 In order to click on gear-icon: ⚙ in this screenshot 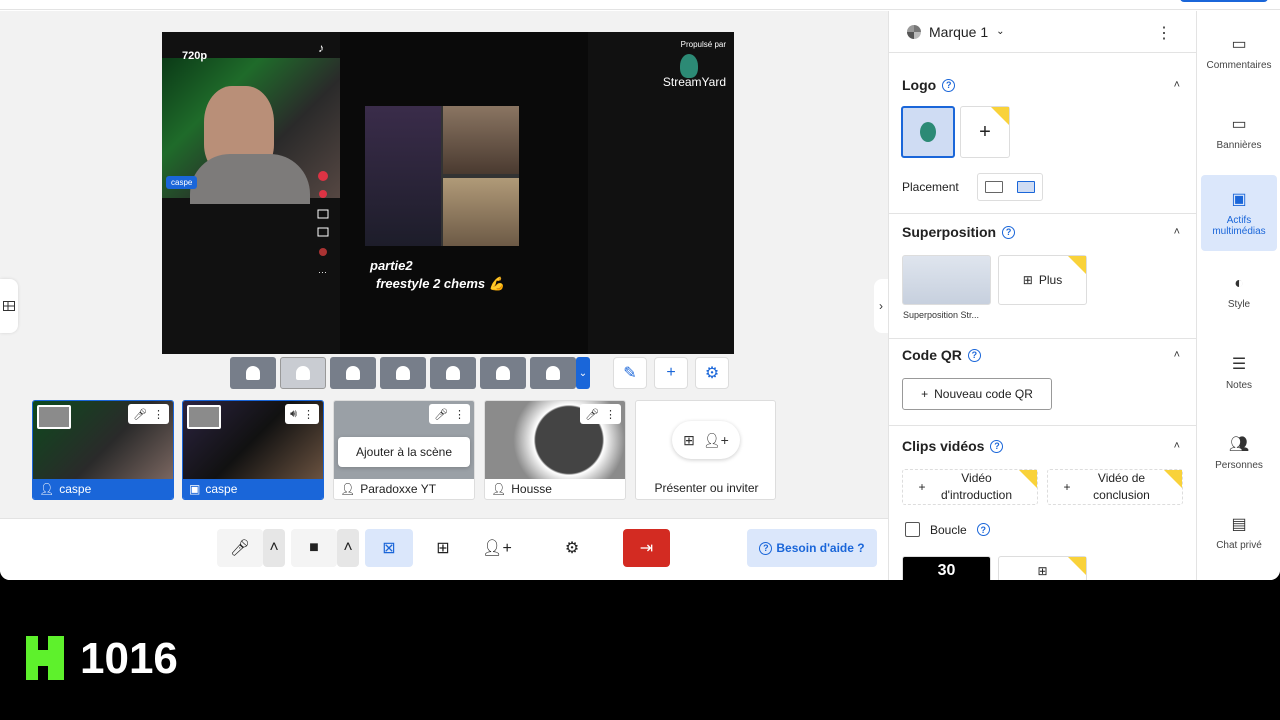, I will do `click(572, 548)`.